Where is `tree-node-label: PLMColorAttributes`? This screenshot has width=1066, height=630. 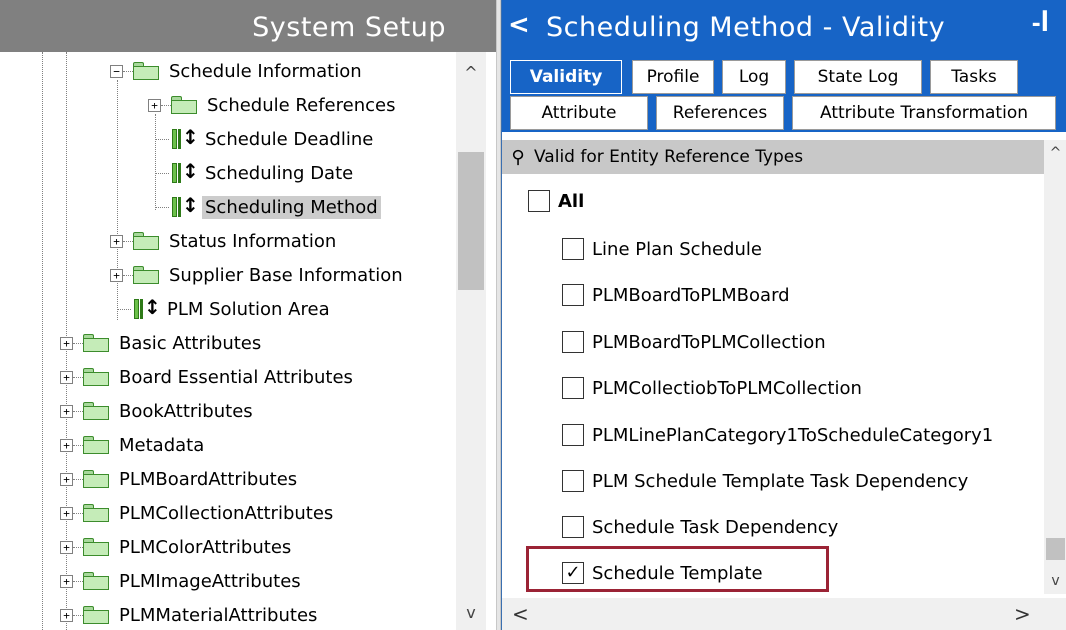 tree-node-label: PLMColorAttributes is located at coordinates (205, 547).